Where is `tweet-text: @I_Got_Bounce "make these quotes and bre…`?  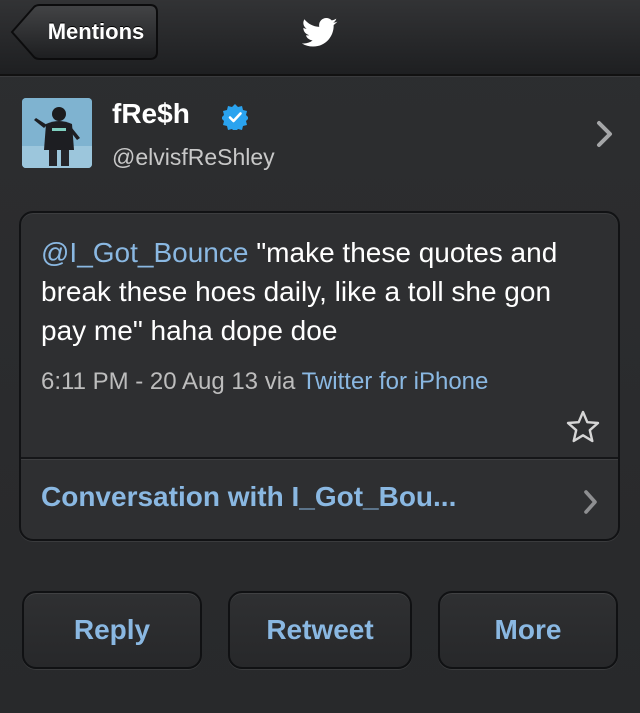
tweet-text: @I_Got_Bounce "make these quotes and bre… is located at coordinates (316, 291).